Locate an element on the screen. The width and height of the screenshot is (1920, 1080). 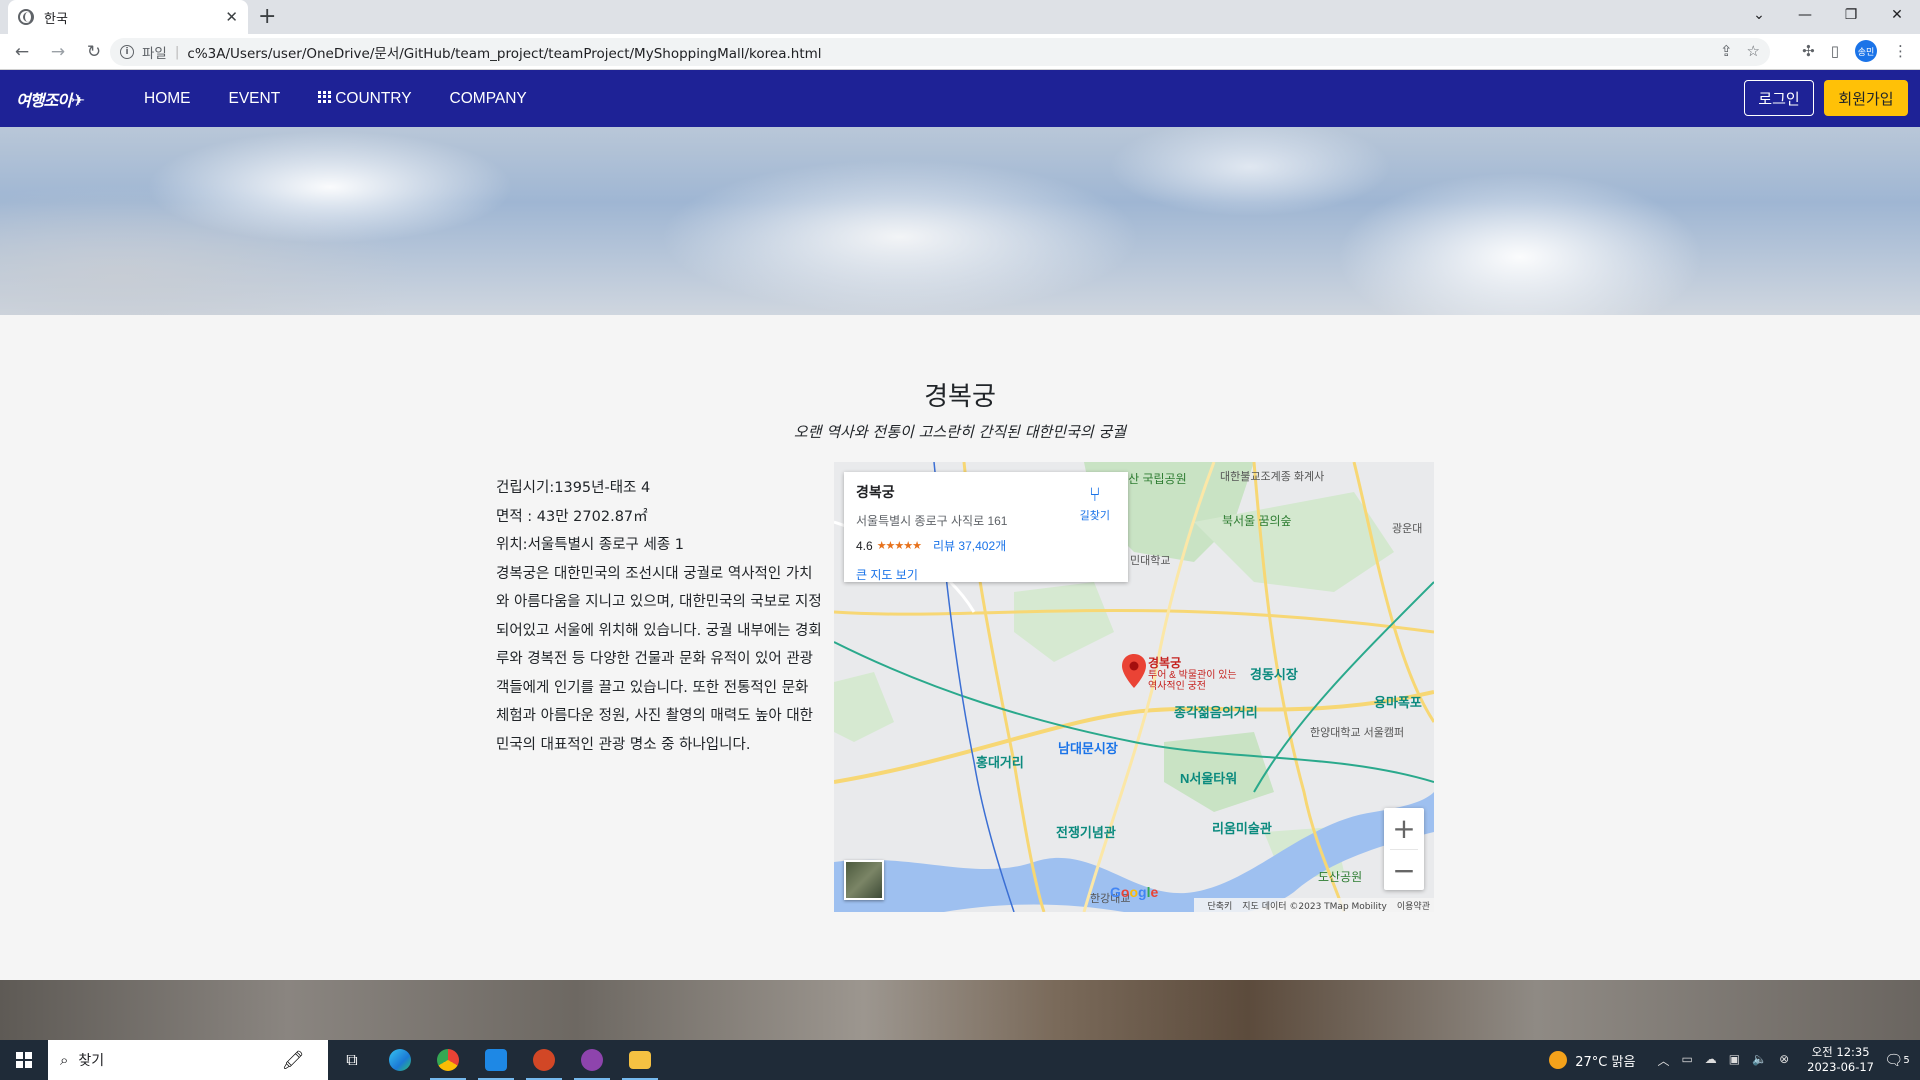
folder-icon is located at coordinates (640, 1060).